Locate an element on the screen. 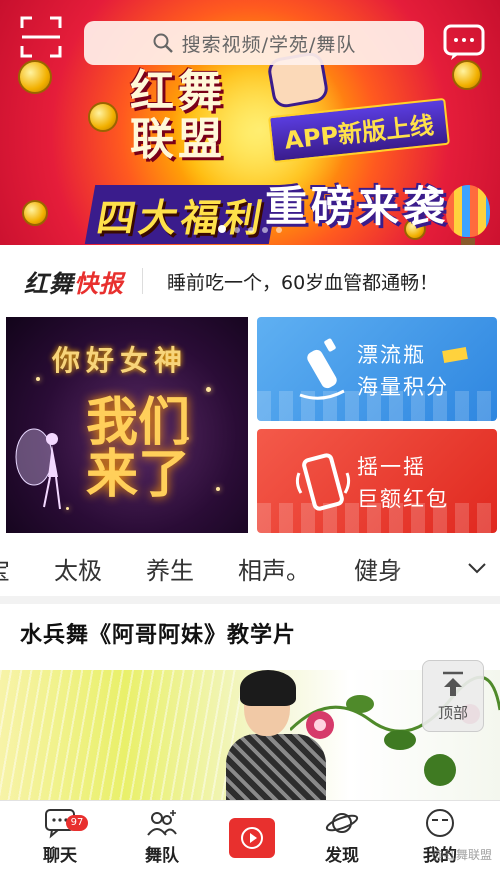  news-ticker: 红舞快报 睡前吃一个，60岁血管都通畅！ is located at coordinates (250, 281).